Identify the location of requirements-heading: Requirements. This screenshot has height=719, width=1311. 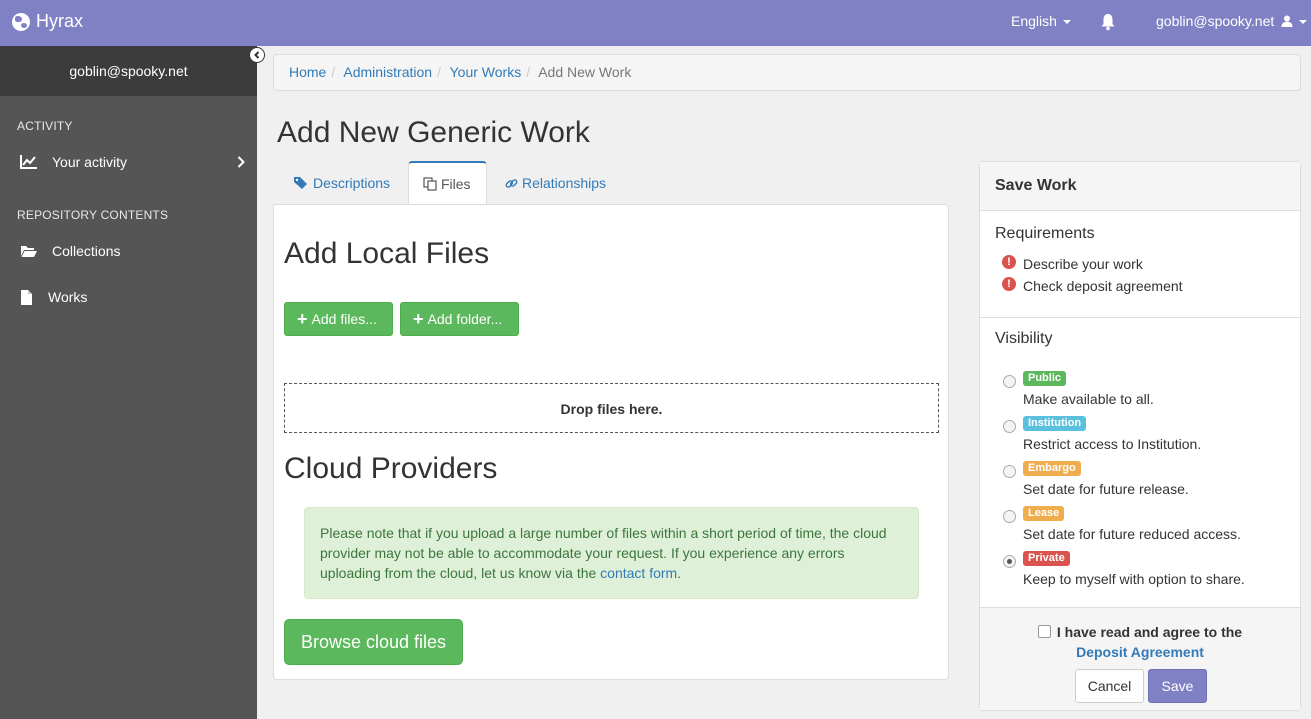
(1045, 233).